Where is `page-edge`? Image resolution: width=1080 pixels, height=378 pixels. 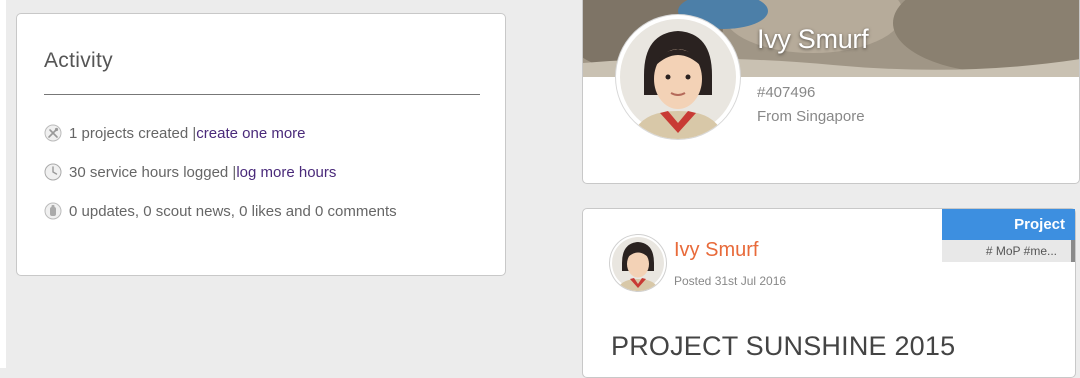 page-edge is located at coordinates (3, 184).